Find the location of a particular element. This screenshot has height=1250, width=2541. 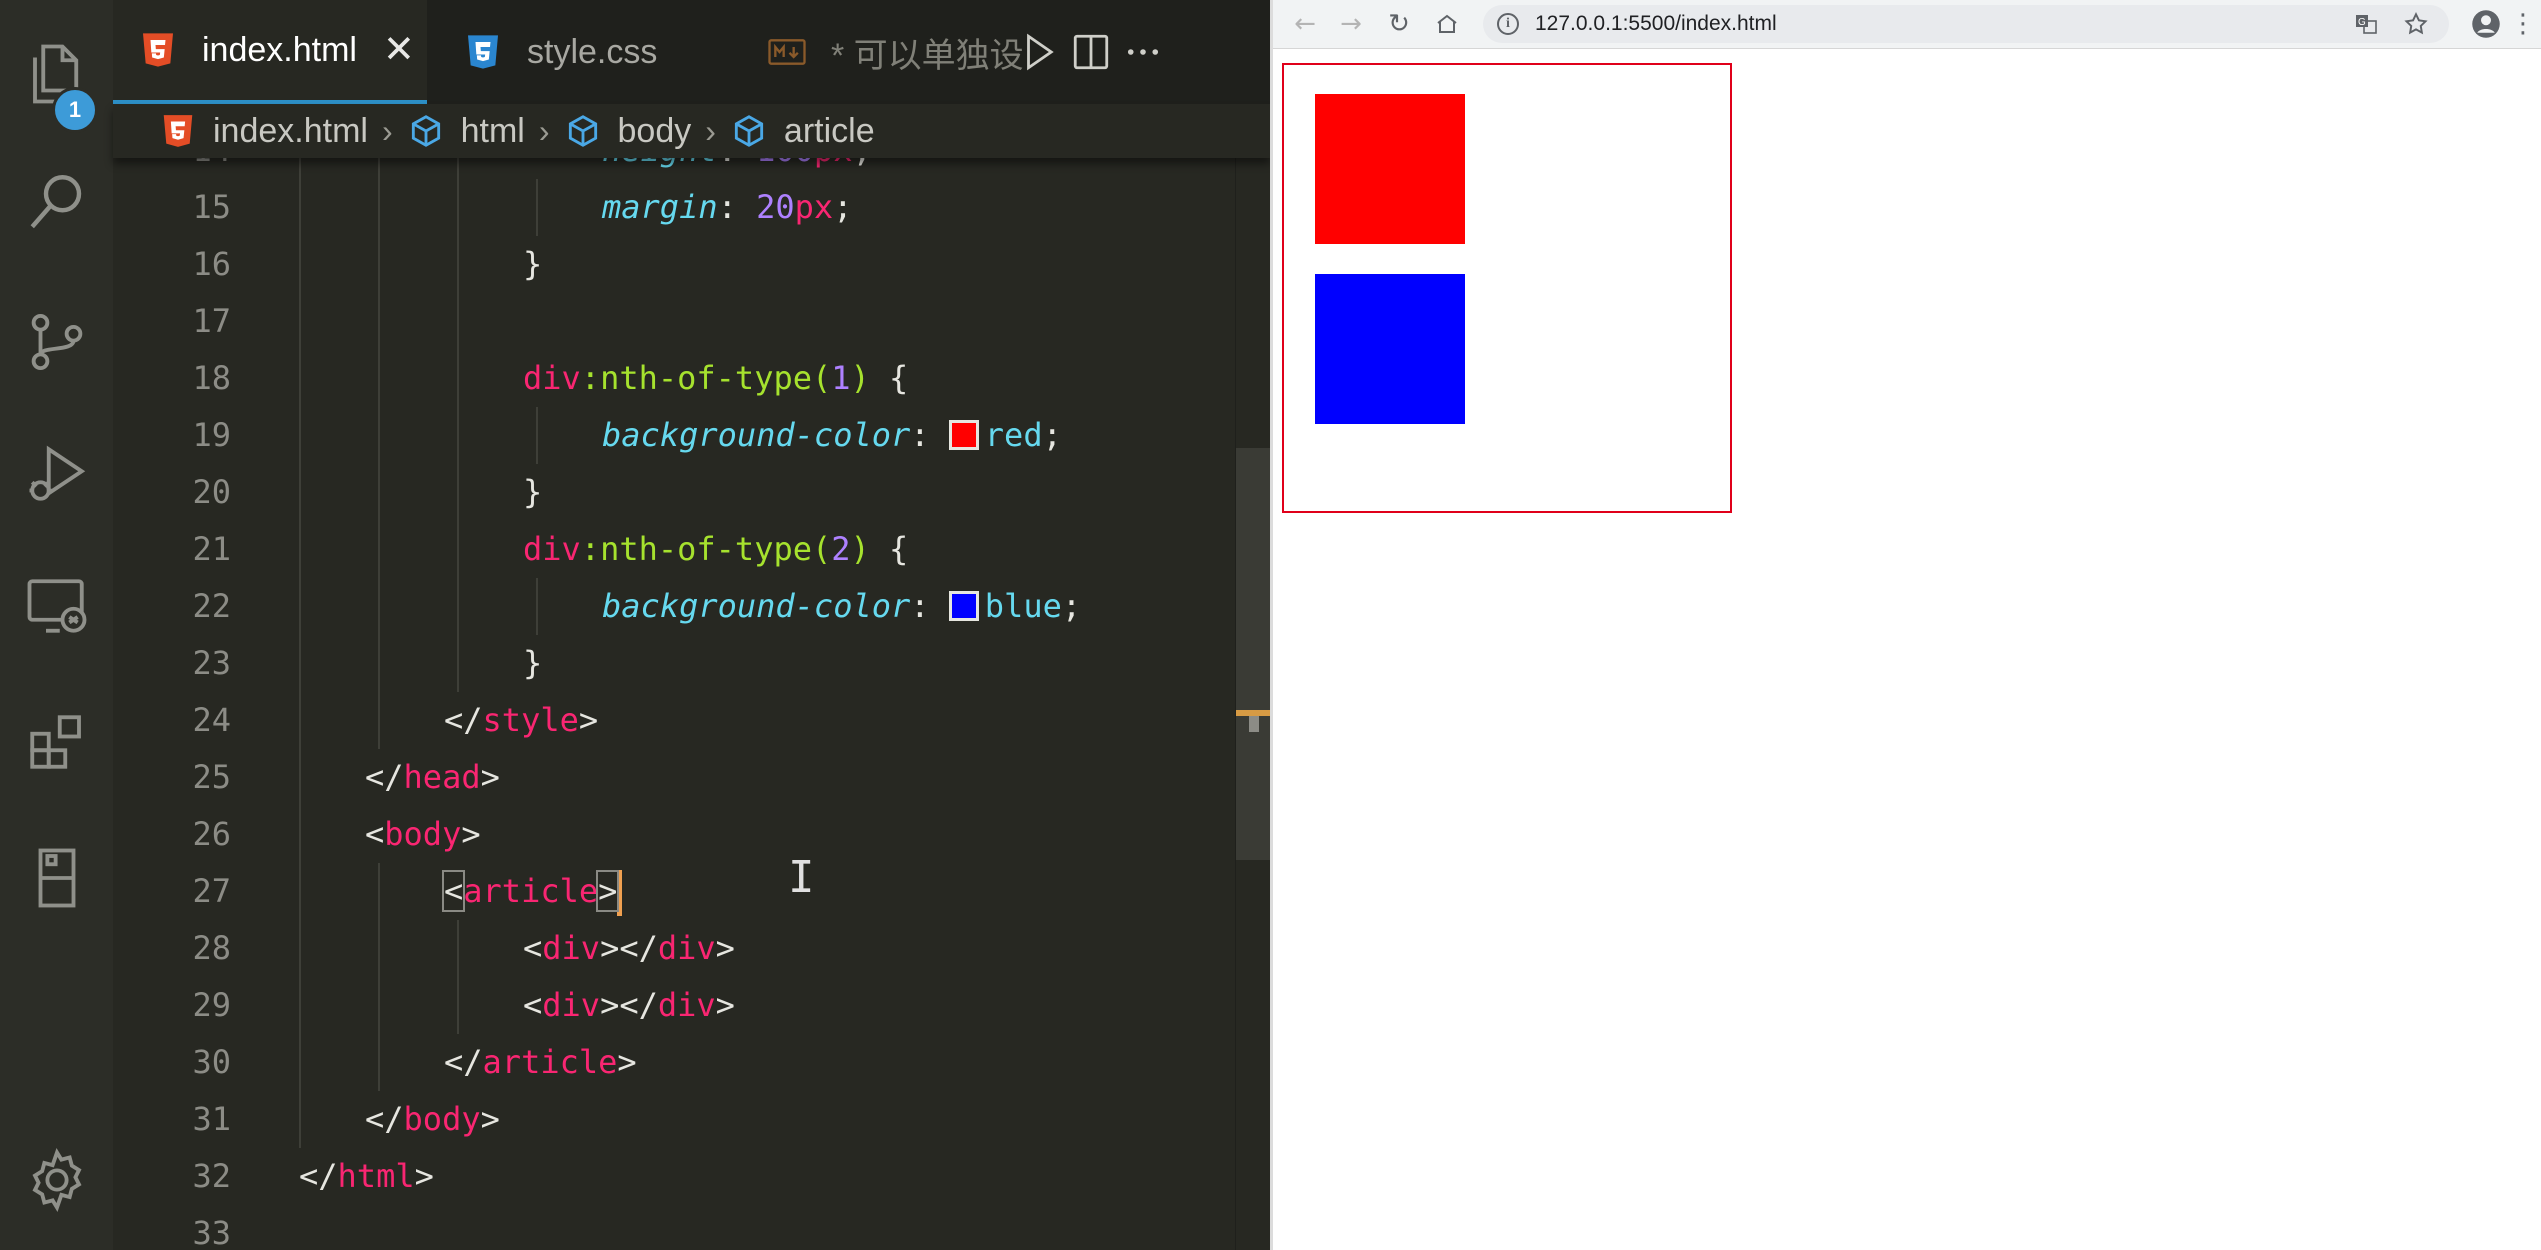

close-tab-icon: ✕ is located at coordinates (399, 50).